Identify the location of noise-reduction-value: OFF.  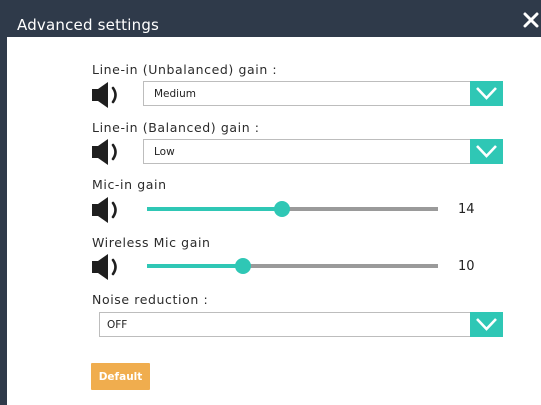
(117, 325).